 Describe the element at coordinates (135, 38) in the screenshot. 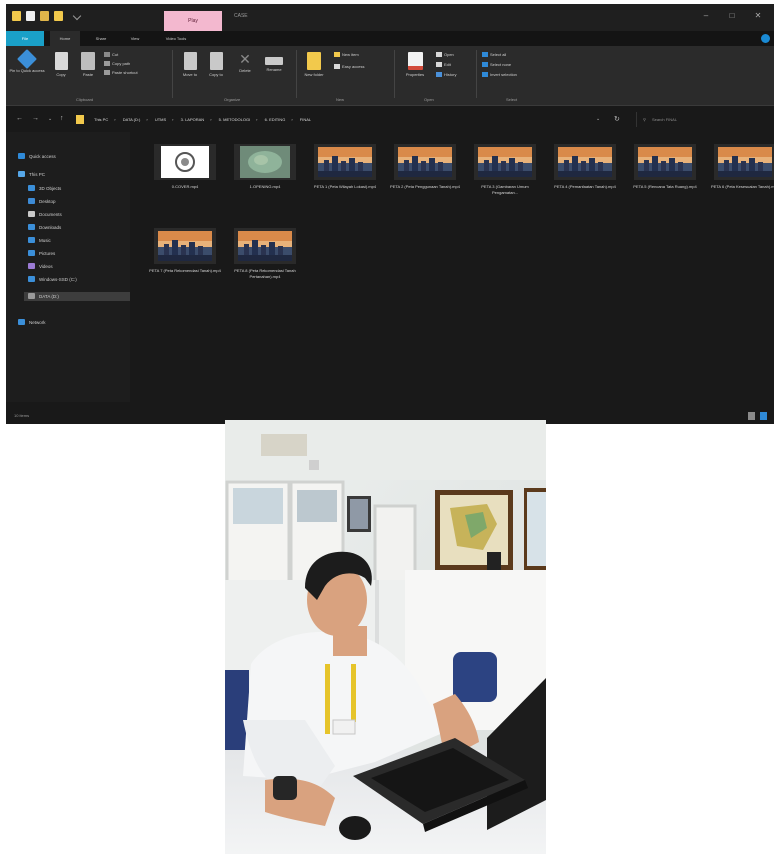

I see `tab-view: View` at that location.